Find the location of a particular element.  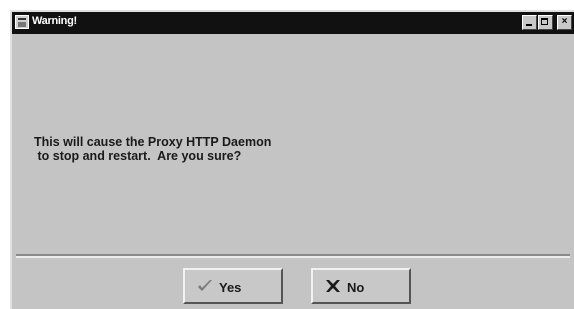

yes-button-label: Yes is located at coordinates (230, 287).